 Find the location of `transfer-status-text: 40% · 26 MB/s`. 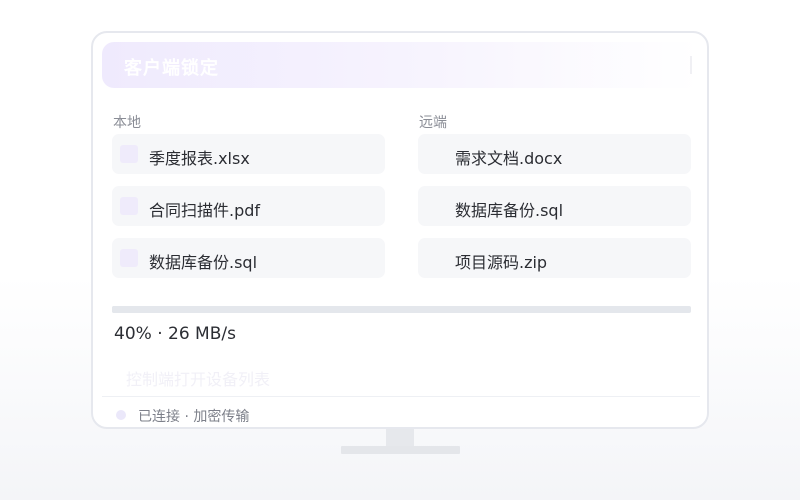

transfer-status-text: 40% · 26 MB/s is located at coordinates (175, 334).